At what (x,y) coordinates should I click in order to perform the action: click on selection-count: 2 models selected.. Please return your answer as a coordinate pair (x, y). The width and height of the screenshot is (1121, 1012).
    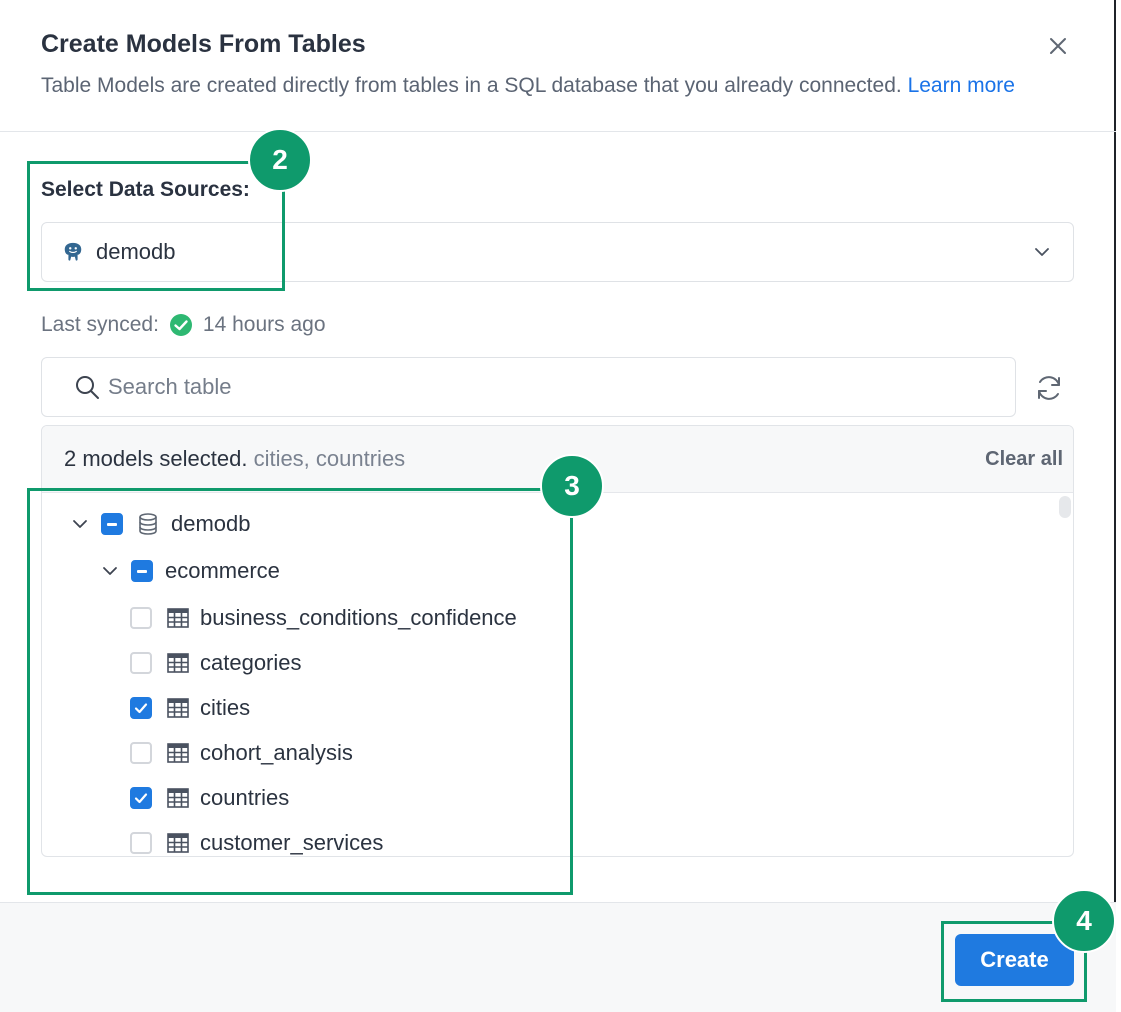
    Looking at the image, I should click on (156, 458).